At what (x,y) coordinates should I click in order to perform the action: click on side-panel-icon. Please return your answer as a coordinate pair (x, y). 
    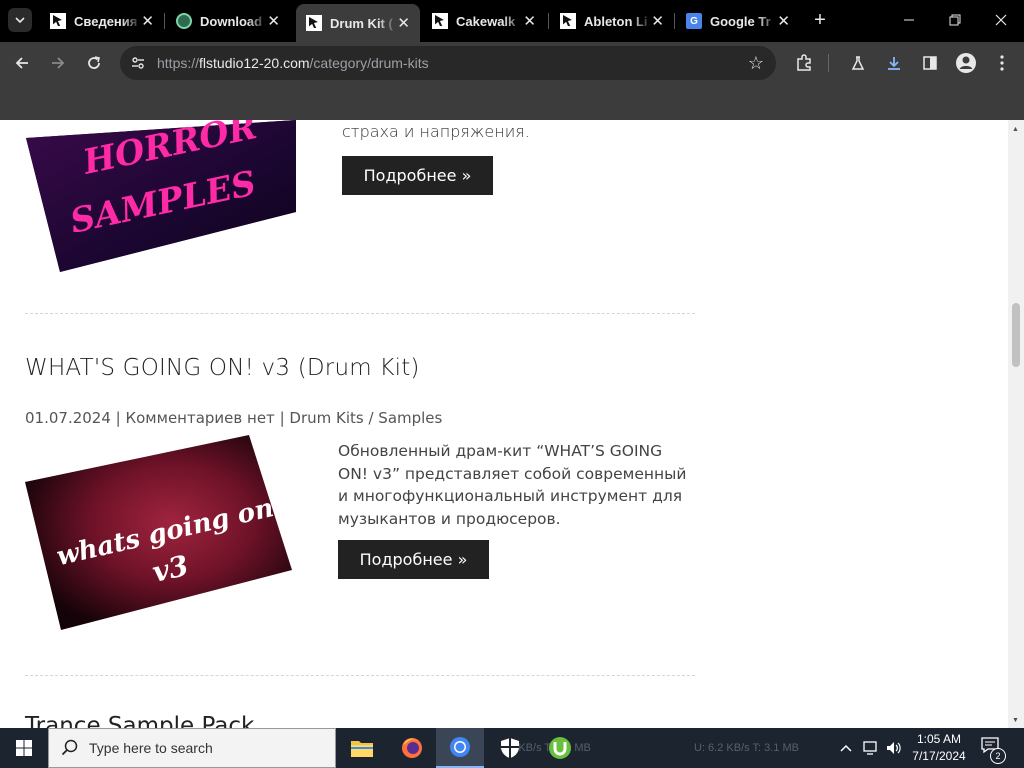
    Looking at the image, I should click on (930, 63).